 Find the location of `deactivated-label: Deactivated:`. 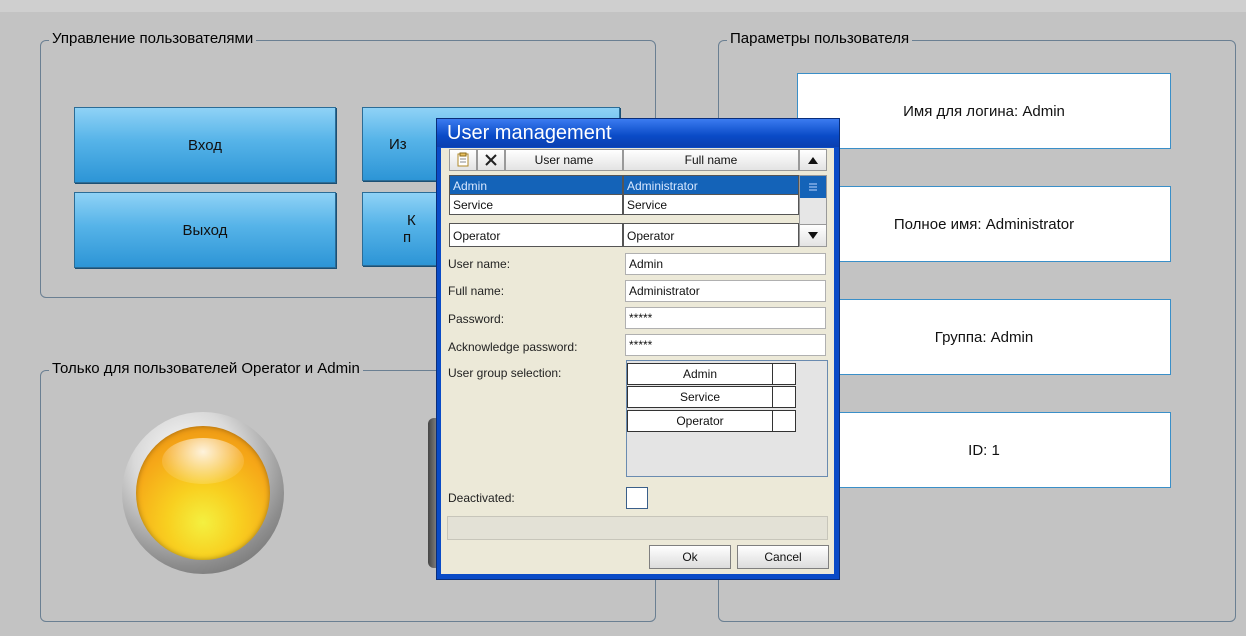

deactivated-label: Deactivated: is located at coordinates (481, 498).